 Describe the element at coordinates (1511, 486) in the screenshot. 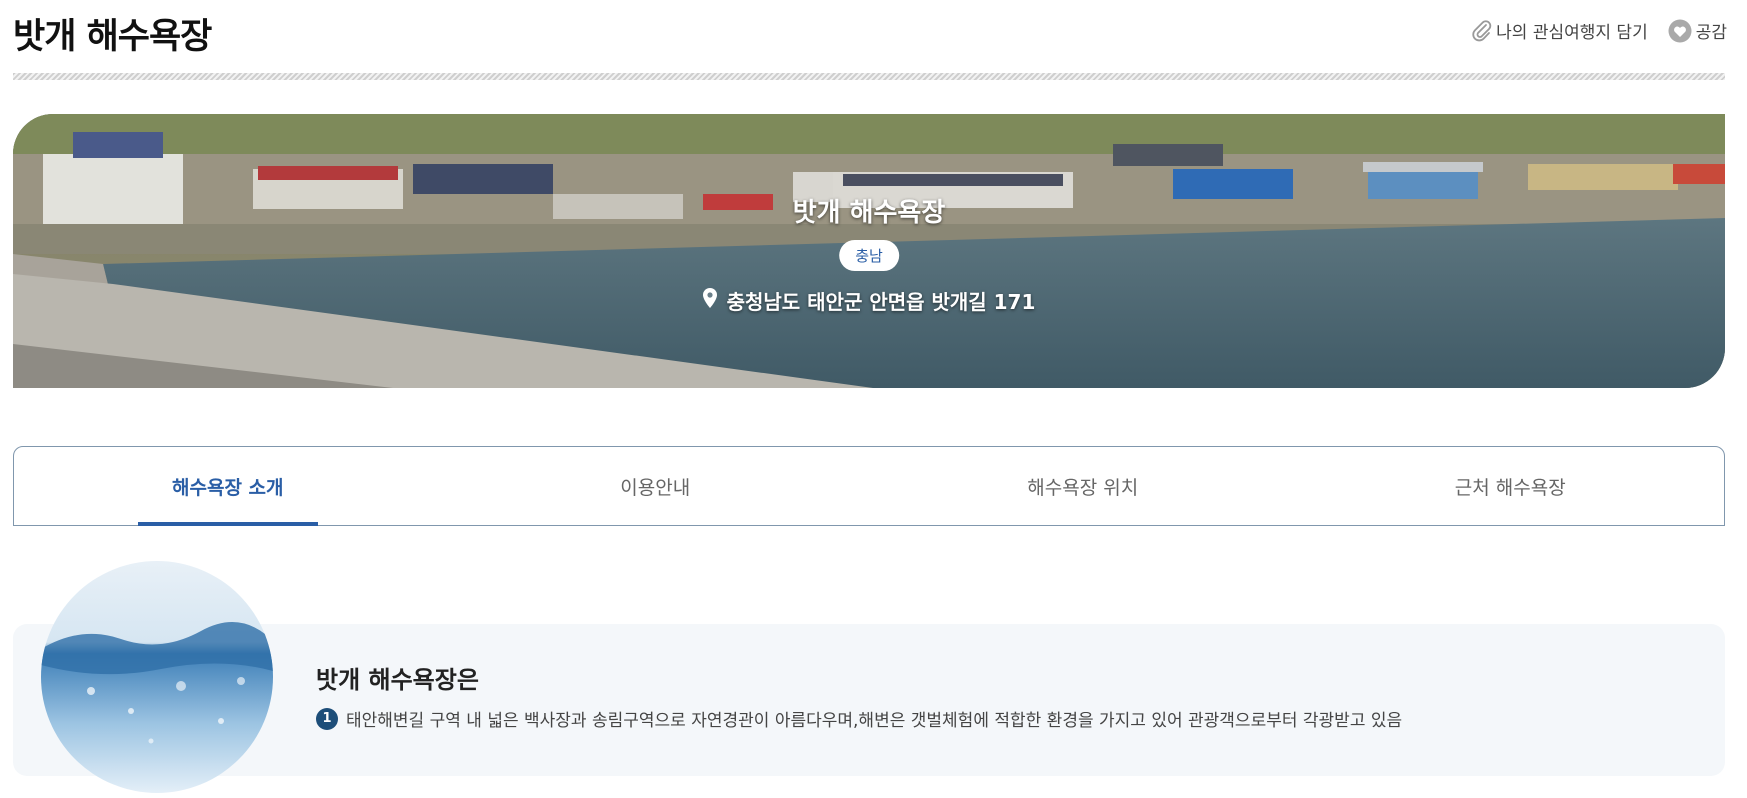

I see `tab-nearby-beaches: 근처 해수욕장` at that location.